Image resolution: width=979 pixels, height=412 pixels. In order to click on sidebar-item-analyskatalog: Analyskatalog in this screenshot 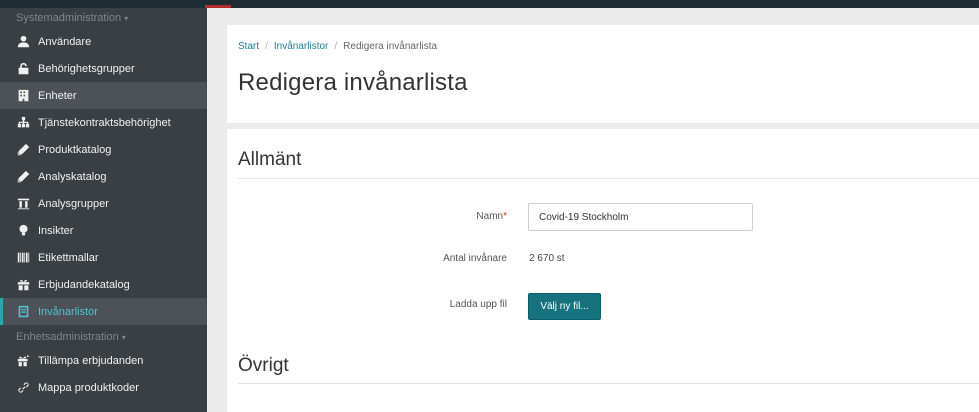, I will do `click(103, 176)`.